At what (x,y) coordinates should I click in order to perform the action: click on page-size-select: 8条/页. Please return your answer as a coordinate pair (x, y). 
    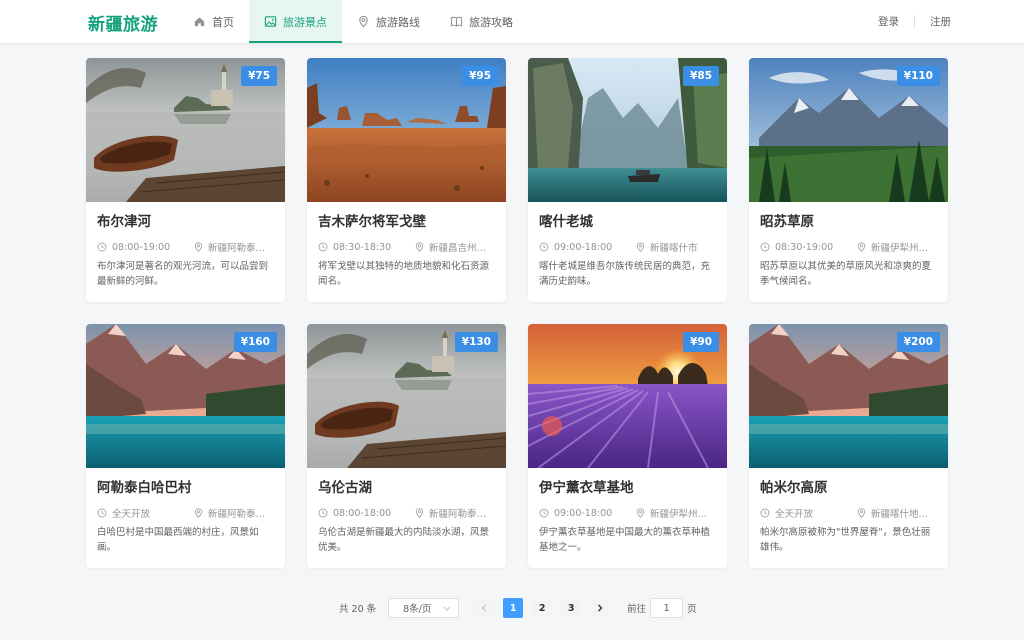
    Looking at the image, I should click on (424, 608).